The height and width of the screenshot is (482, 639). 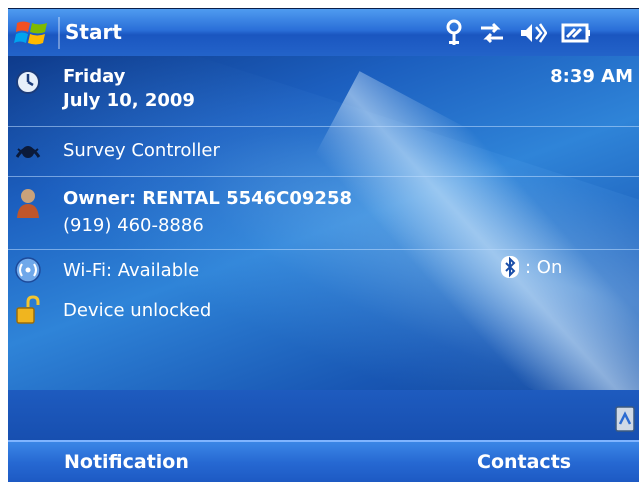 What do you see at coordinates (323, 91) in the screenshot?
I see `date-row: Friday July 10, 2009 8:39 AM` at bounding box center [323, 91].